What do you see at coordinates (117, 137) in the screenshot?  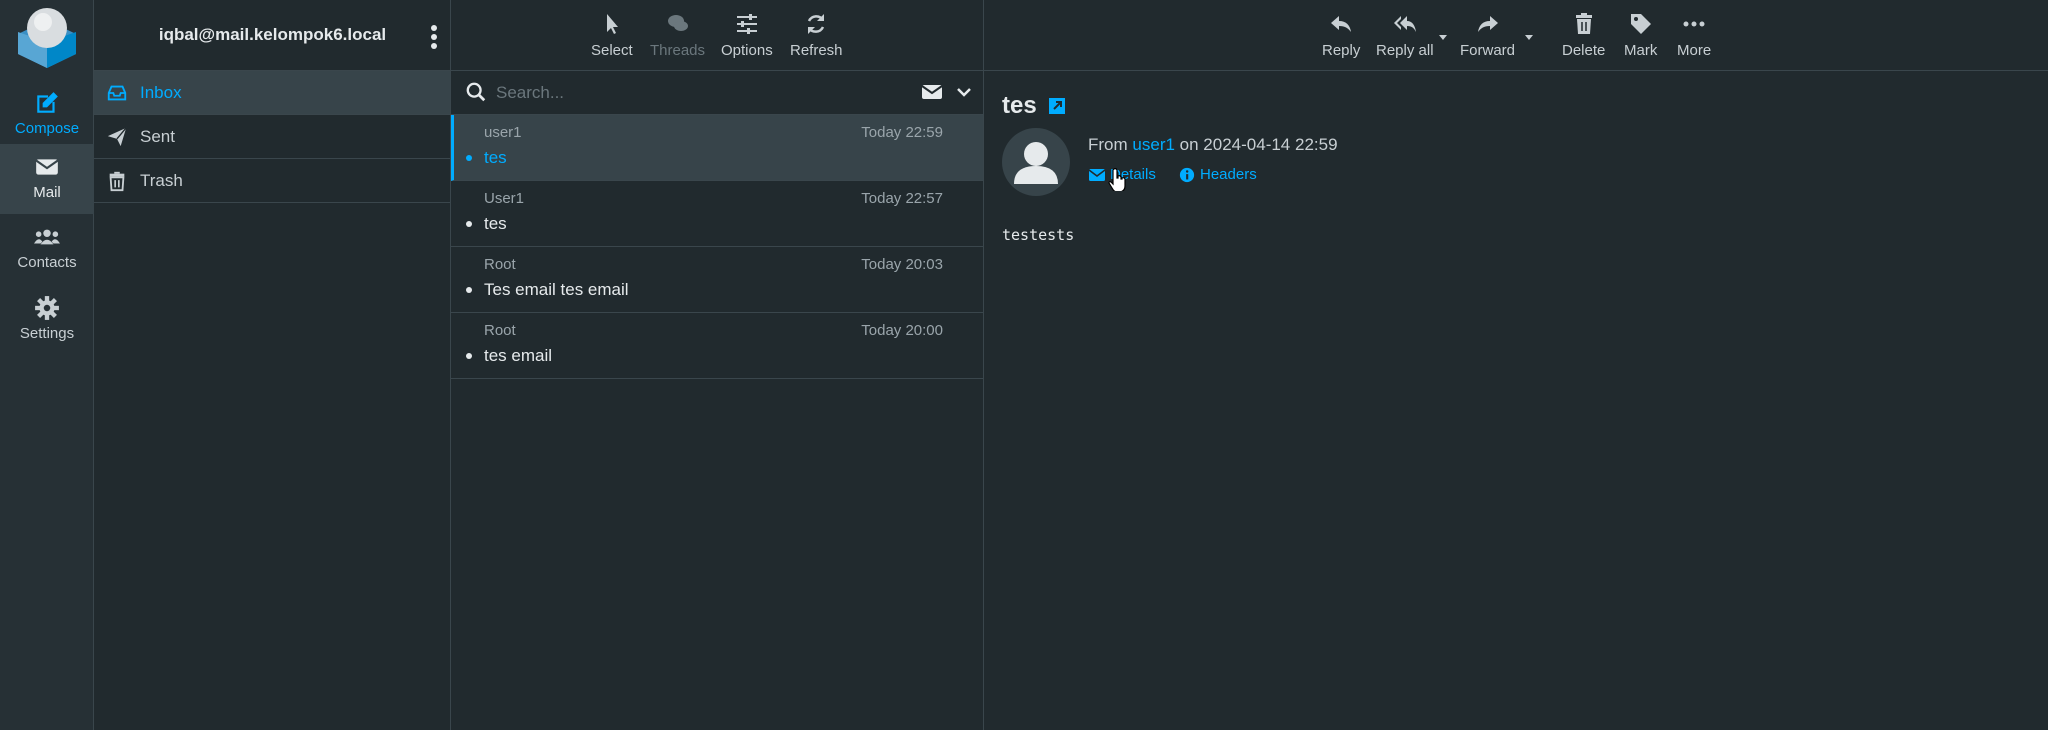 I see `paper-plane-icon` at bounding box center [117, 137].